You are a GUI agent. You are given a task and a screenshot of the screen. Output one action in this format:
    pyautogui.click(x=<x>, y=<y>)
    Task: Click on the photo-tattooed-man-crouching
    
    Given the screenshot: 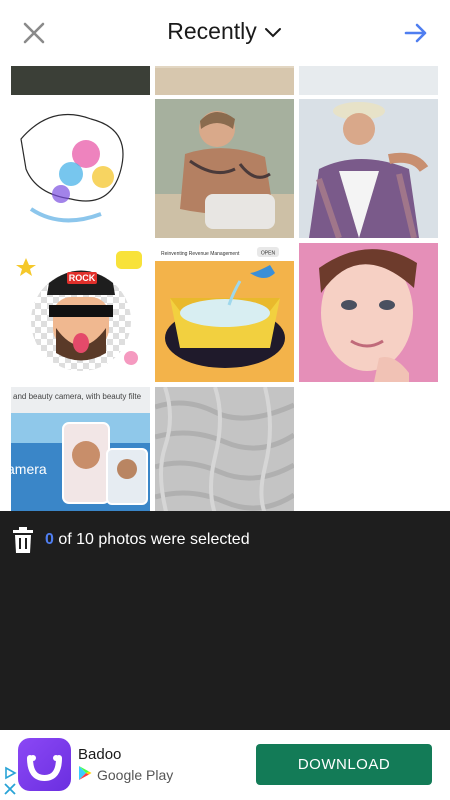 What is the action you would take?
    pyautogui.click(x=224, y=168)
    